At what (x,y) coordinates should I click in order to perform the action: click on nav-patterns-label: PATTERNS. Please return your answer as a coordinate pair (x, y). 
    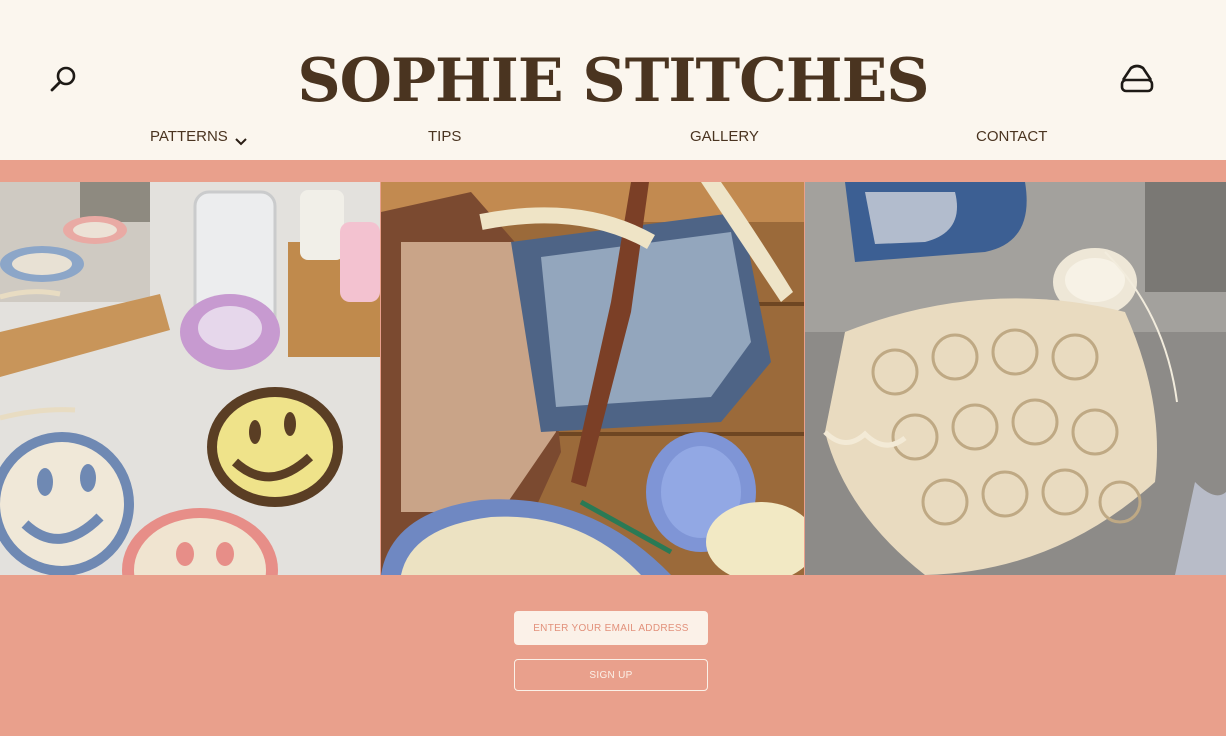
    Looking at the image, I should click on (189, 136).